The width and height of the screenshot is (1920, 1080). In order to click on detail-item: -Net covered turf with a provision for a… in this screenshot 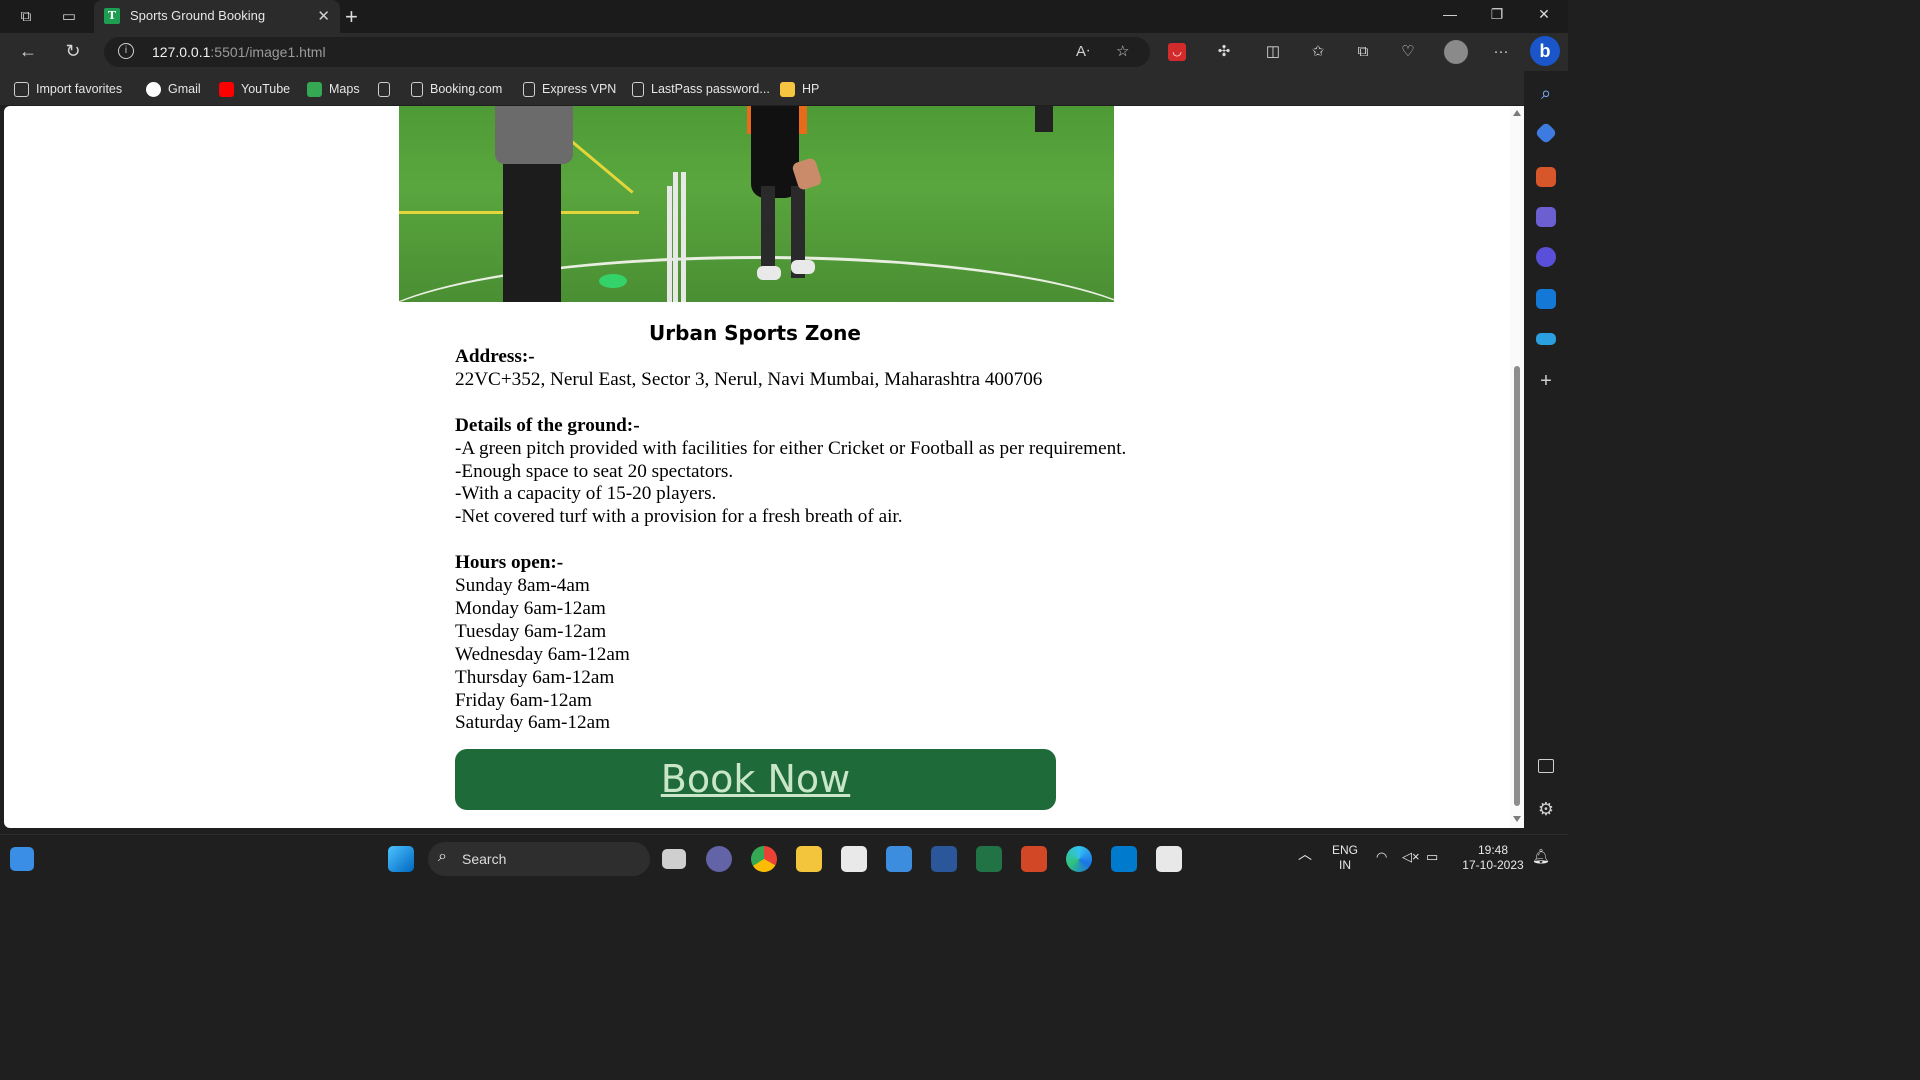, I will do `click(679, 517)`.